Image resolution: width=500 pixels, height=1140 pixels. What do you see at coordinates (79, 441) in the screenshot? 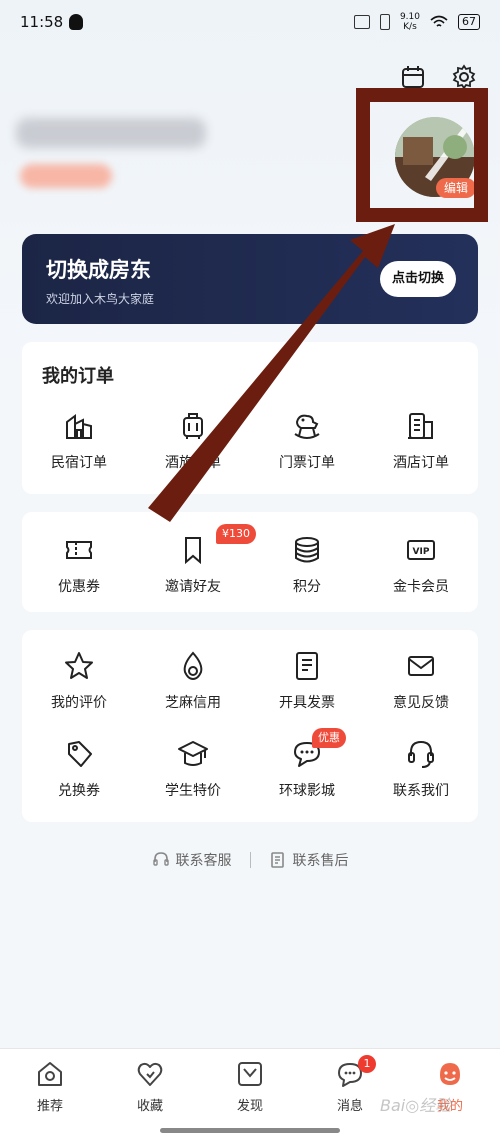
I see `homestay-orders-item: 民宿订单` at bounding box center [79, 441].